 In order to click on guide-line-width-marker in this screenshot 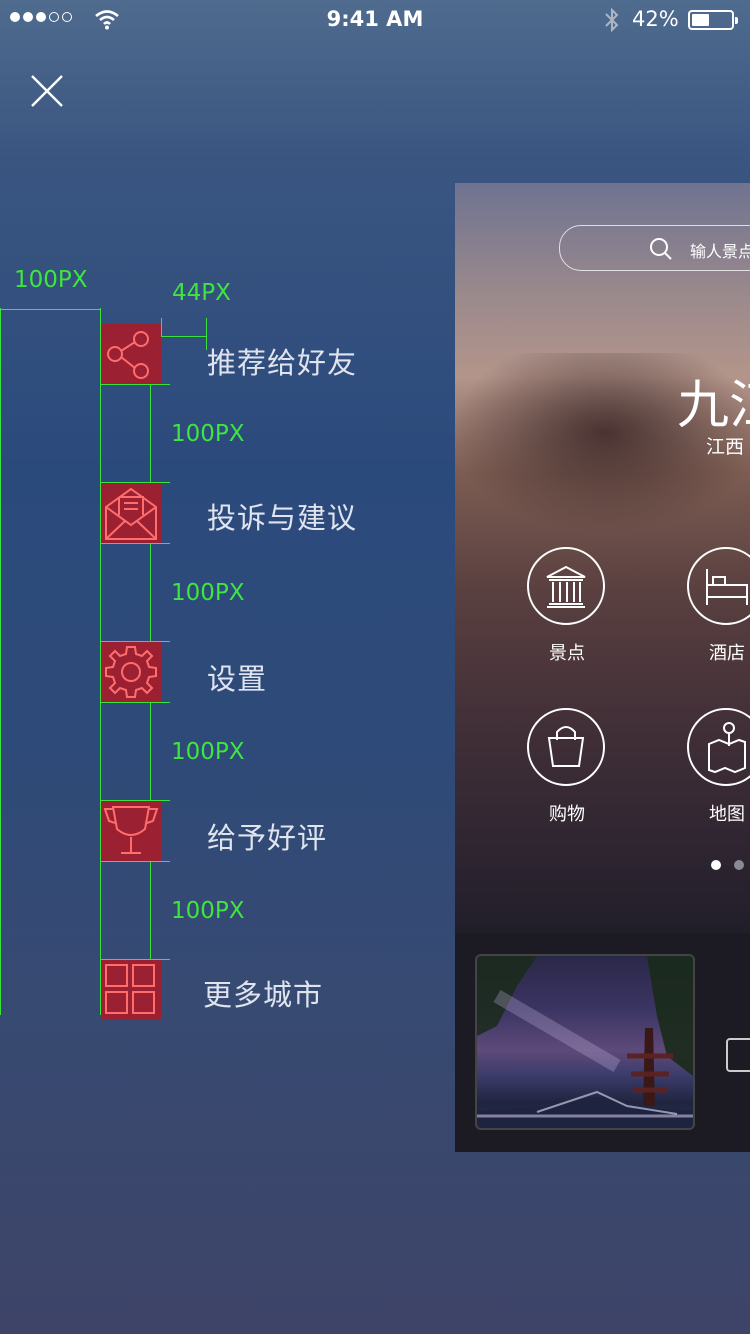, I will do `click(50, 309)`.